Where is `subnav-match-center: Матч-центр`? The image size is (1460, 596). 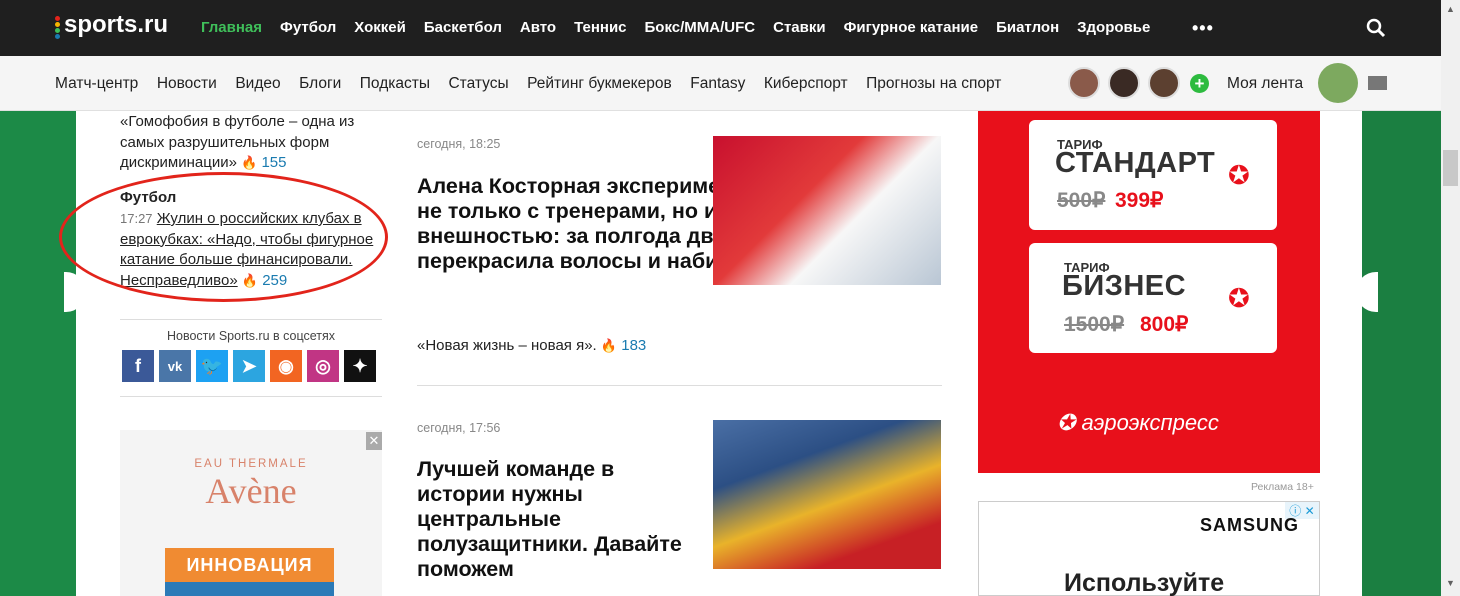 subnav-match-center: Матч-центр is located at coordinates (96, 84).